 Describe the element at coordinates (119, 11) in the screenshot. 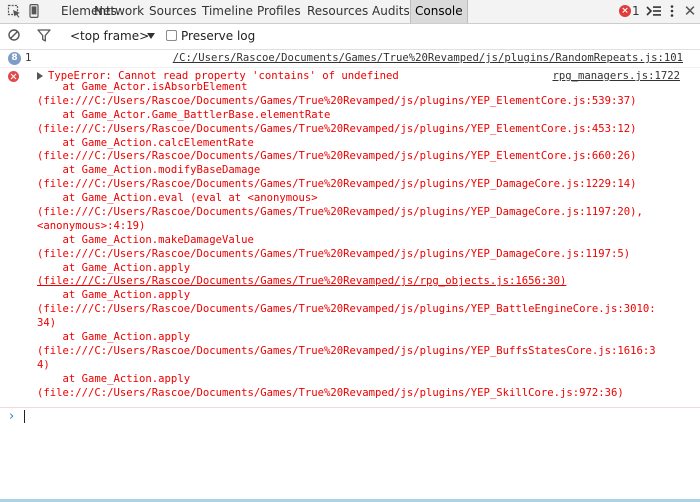

I see `tab-network: Network` at that location.